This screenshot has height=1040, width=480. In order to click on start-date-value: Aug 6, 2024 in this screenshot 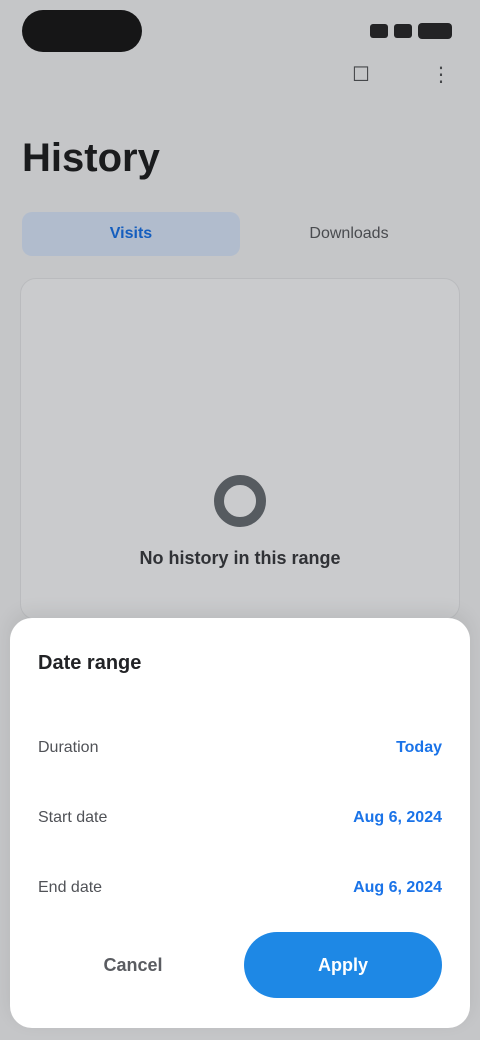, I will do `click(397, 818)`.